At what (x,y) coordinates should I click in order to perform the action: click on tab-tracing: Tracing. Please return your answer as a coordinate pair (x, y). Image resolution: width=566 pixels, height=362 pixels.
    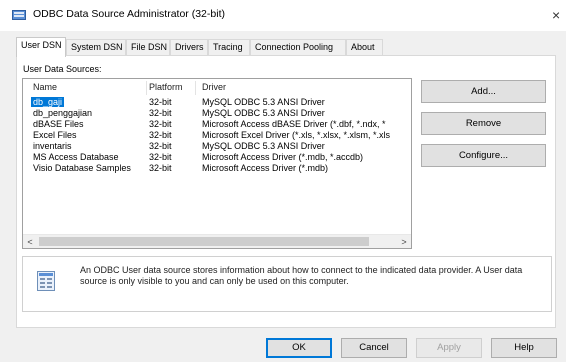
    Looking at the image, I should click on (229, 47).